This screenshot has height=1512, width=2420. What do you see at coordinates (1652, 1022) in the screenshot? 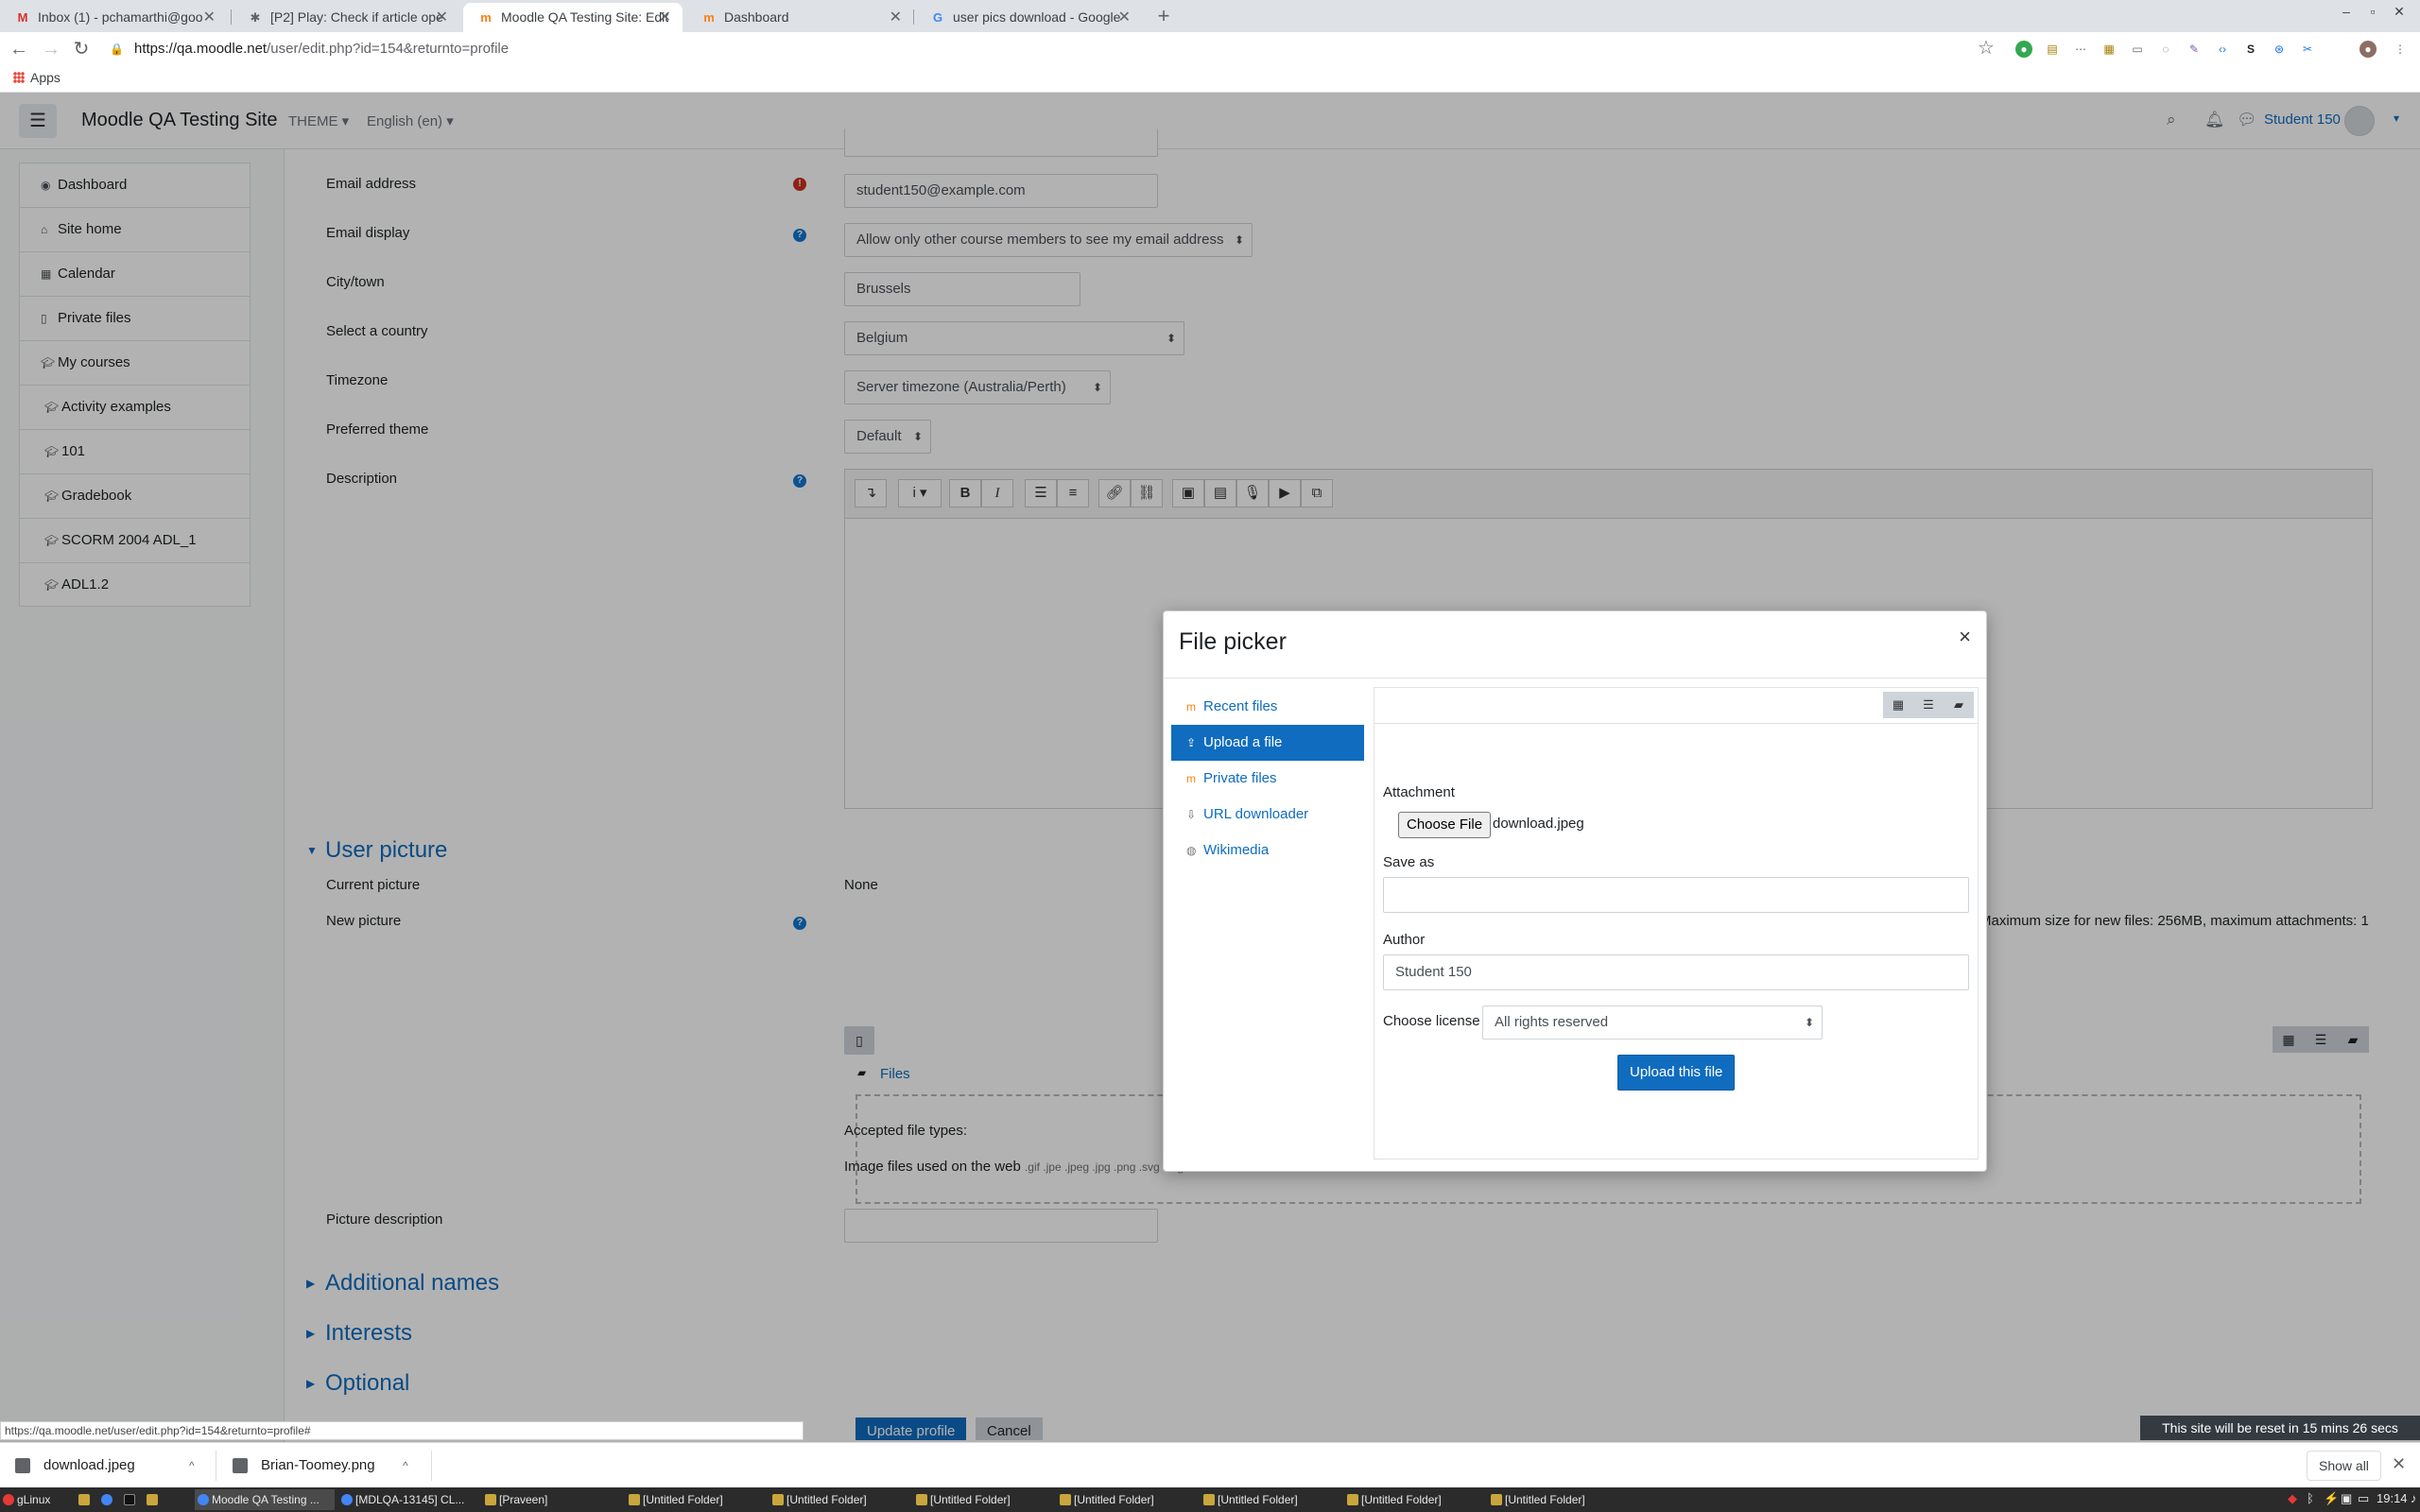
I see `license-select: All rights reserved` at bounding box center [1652, 1022].